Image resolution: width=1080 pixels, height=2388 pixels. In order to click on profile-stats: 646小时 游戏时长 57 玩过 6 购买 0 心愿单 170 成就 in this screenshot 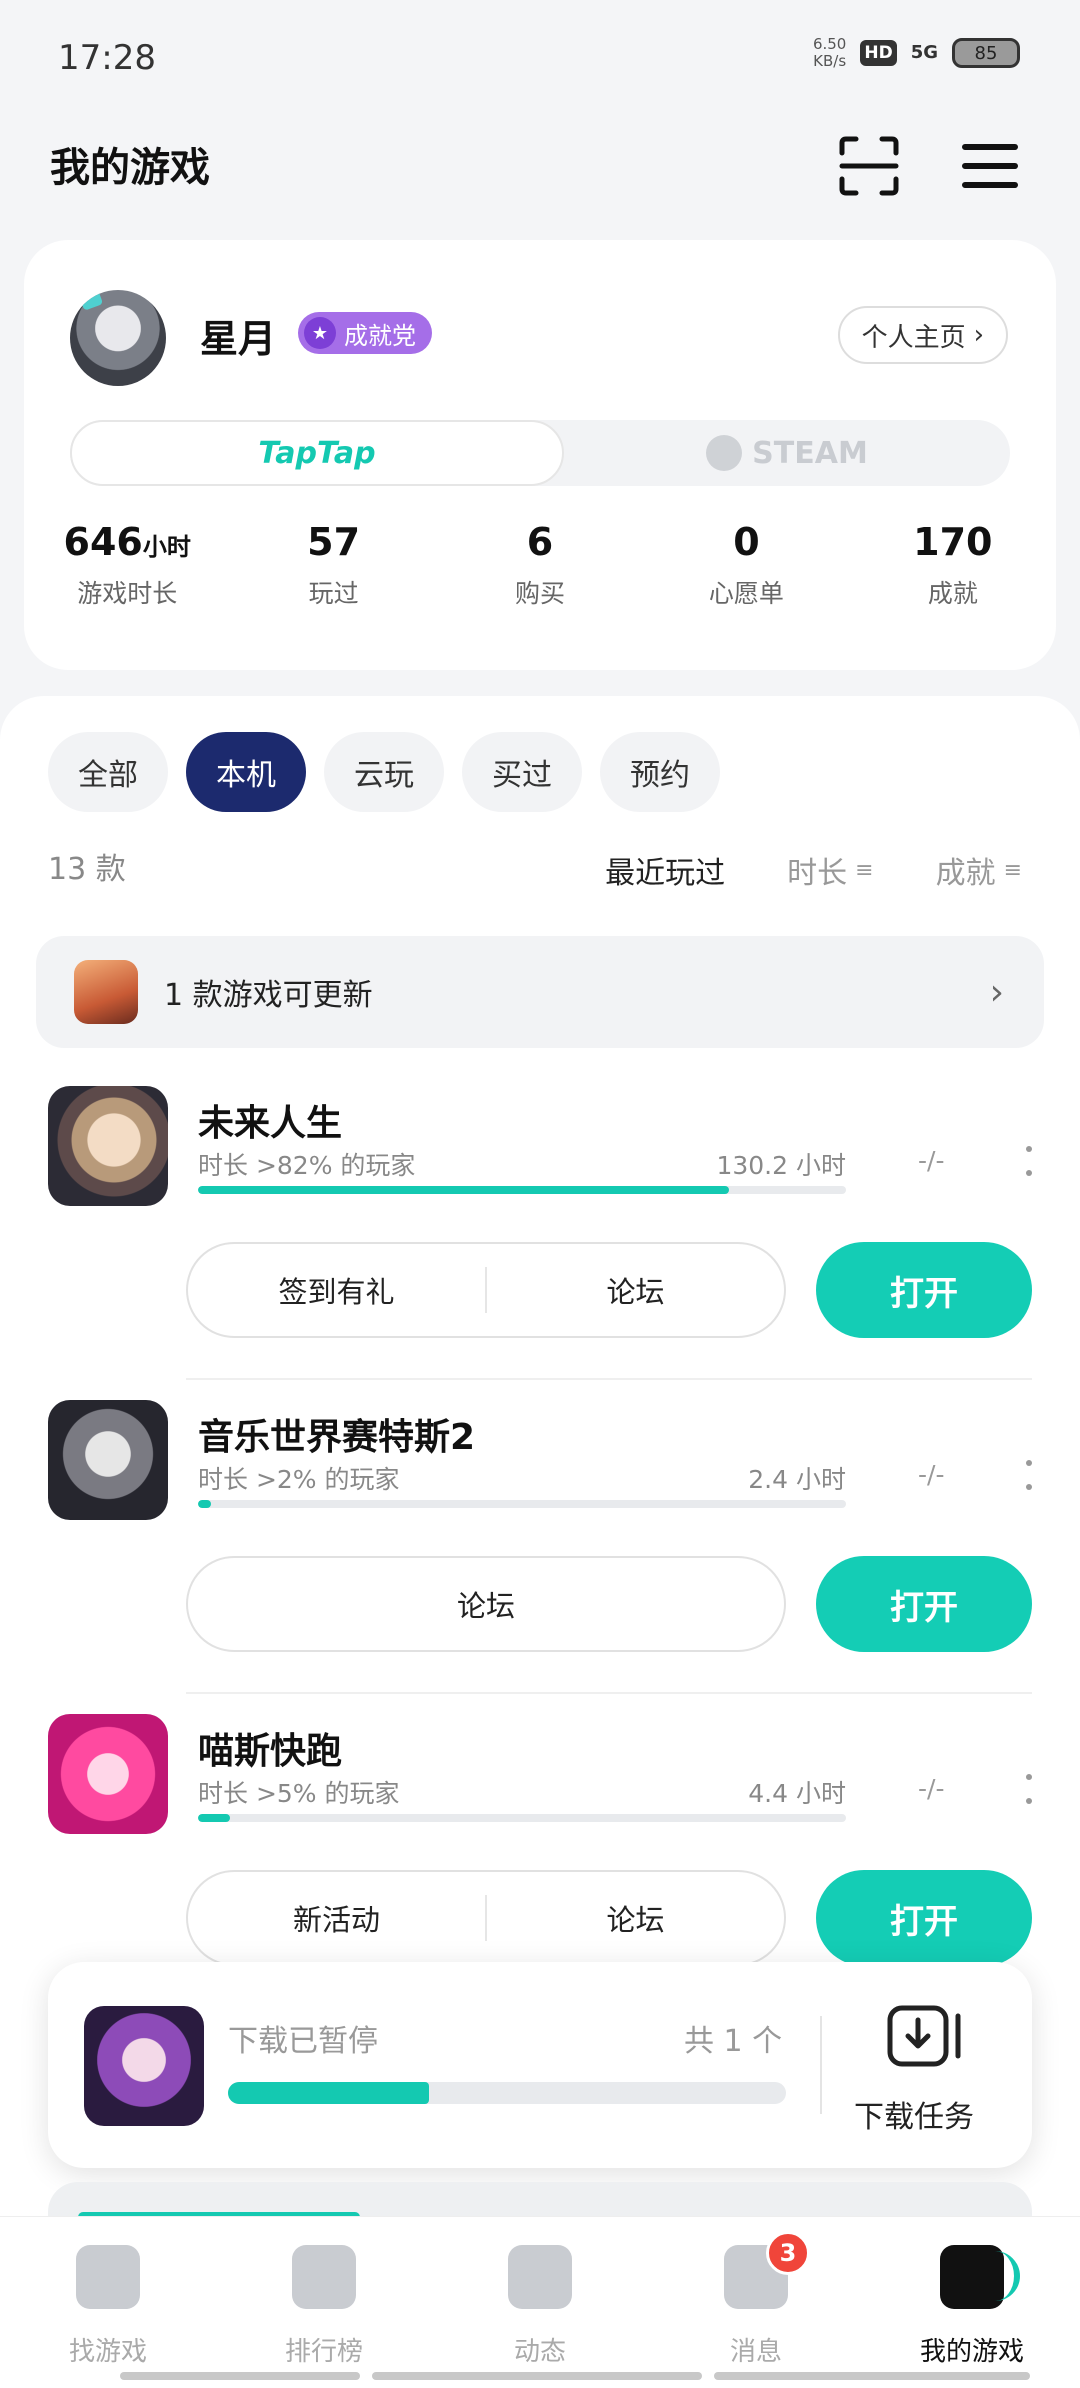, I will do `click(540, 565)`.